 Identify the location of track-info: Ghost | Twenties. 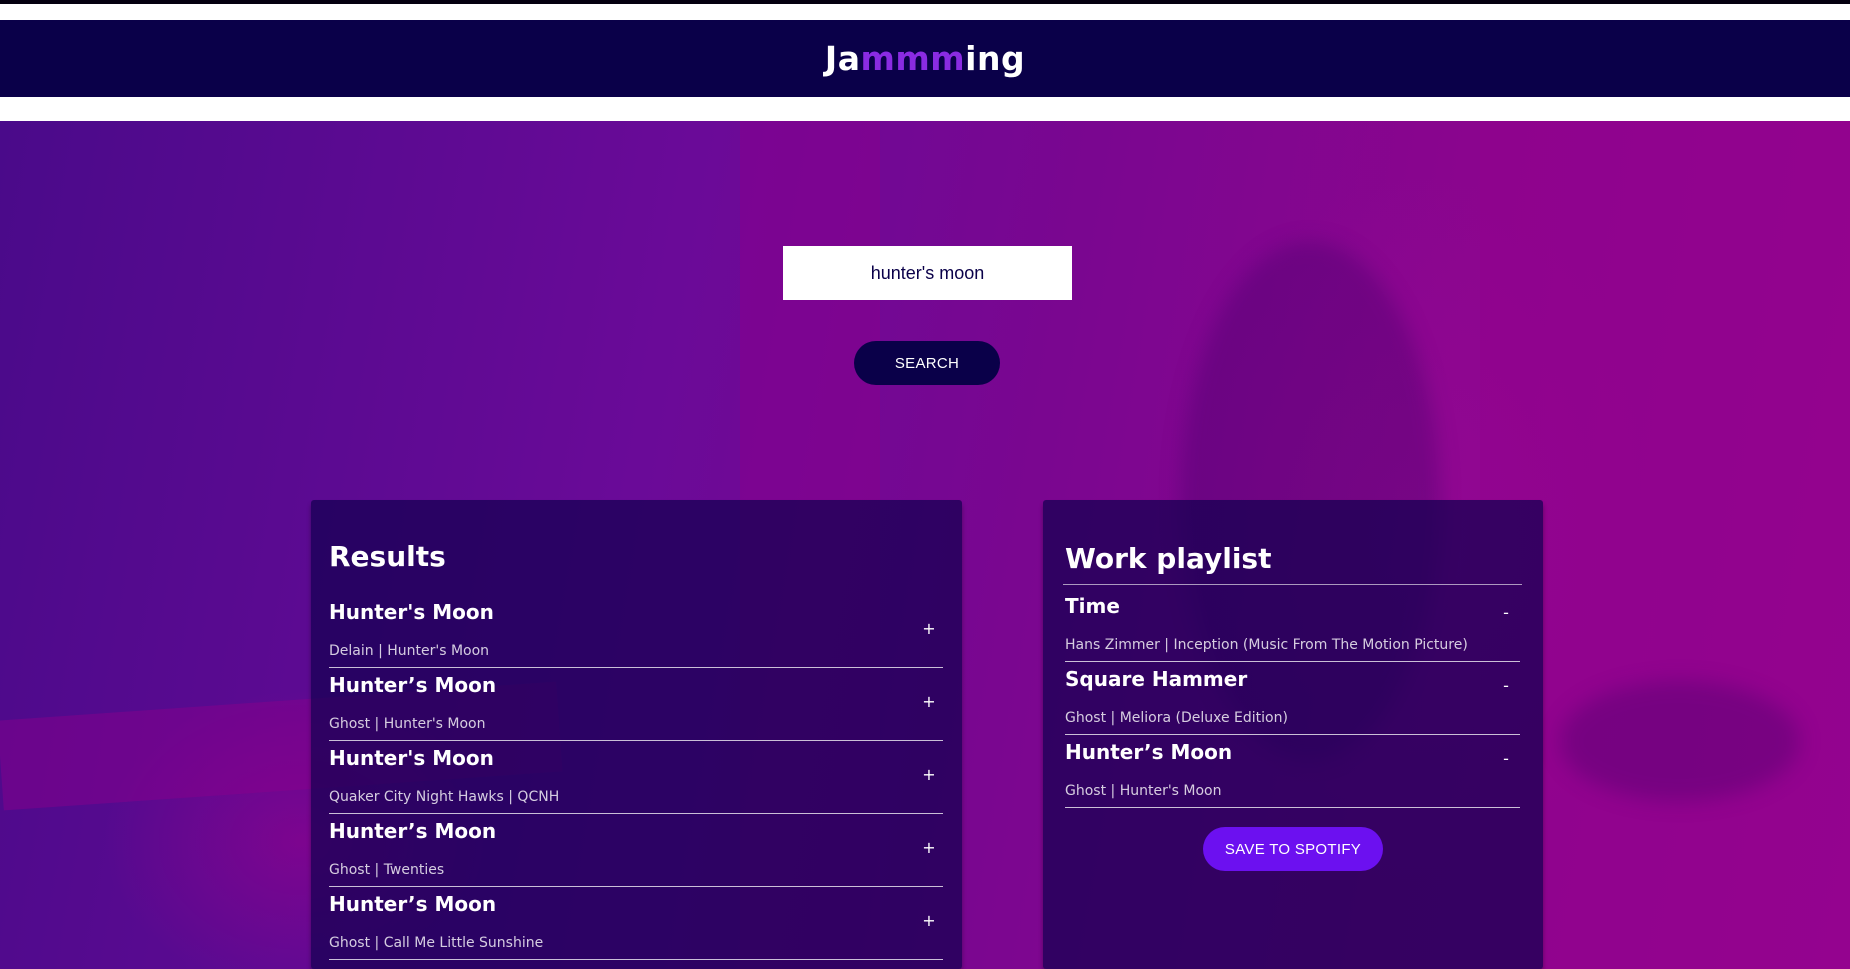
(387, 870).